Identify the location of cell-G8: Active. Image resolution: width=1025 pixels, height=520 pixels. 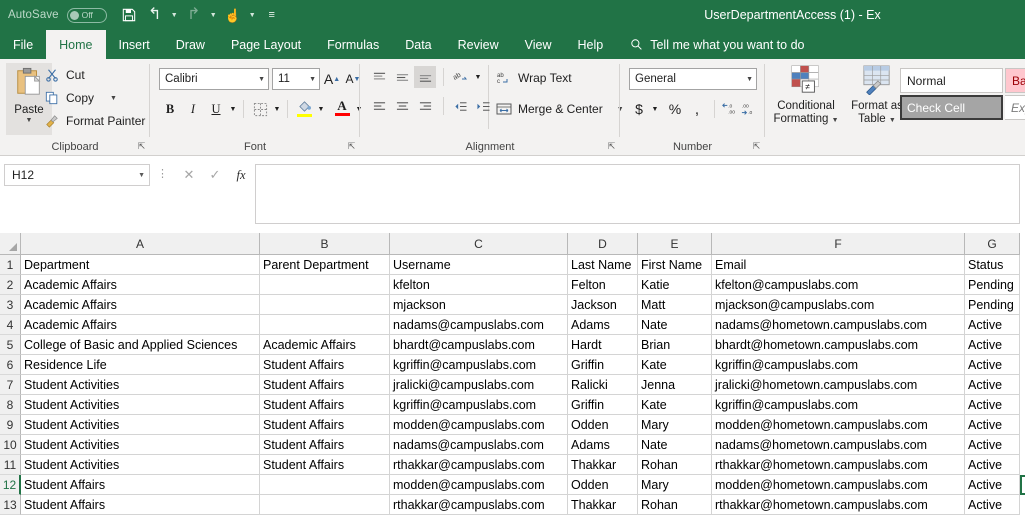
(992, 405).